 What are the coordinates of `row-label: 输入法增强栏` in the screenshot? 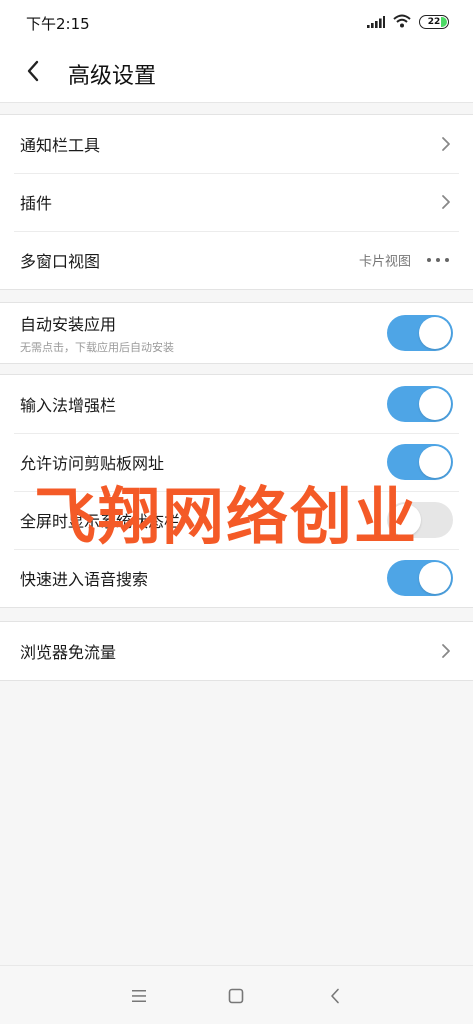 It's located at (68, 405).